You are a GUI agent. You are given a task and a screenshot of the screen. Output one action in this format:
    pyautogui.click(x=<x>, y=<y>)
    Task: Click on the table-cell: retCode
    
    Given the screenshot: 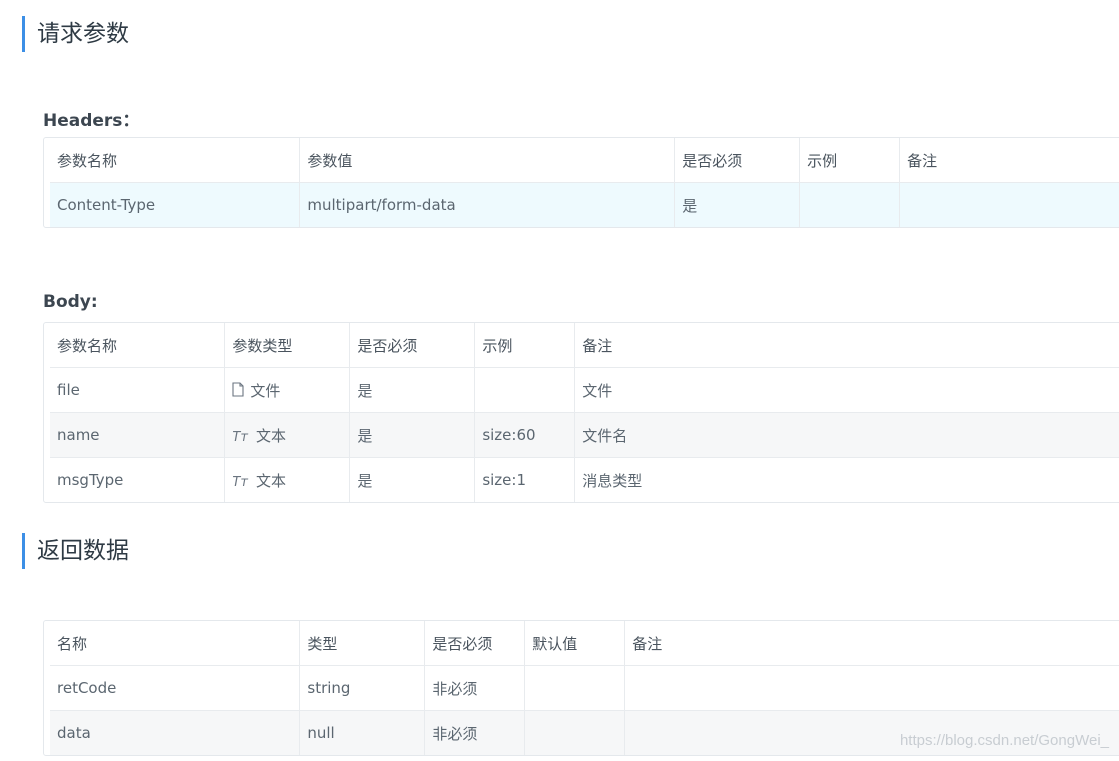 What is the action you would take?
    pyautogui.click(x=175, y=688)
    